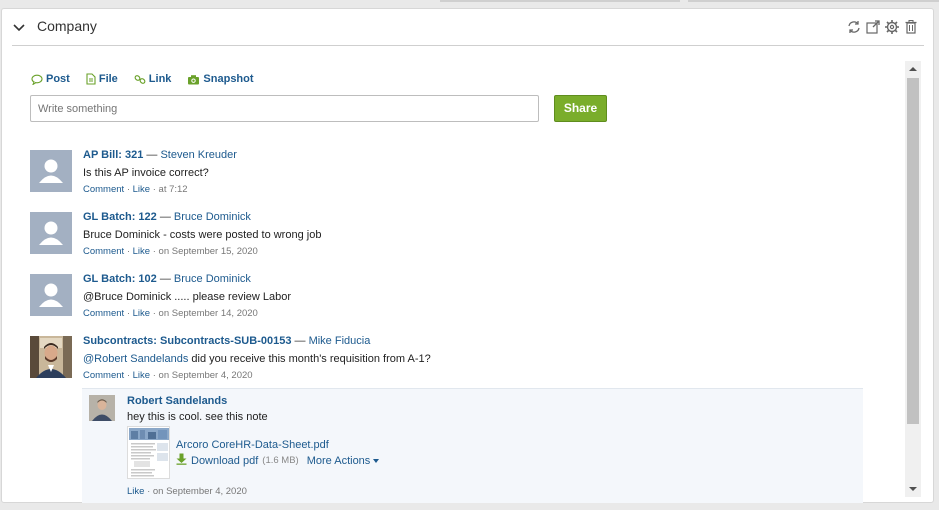  Describe the element at coordinates (468, 45) in the screenshot. I see `header-divider` at that location.